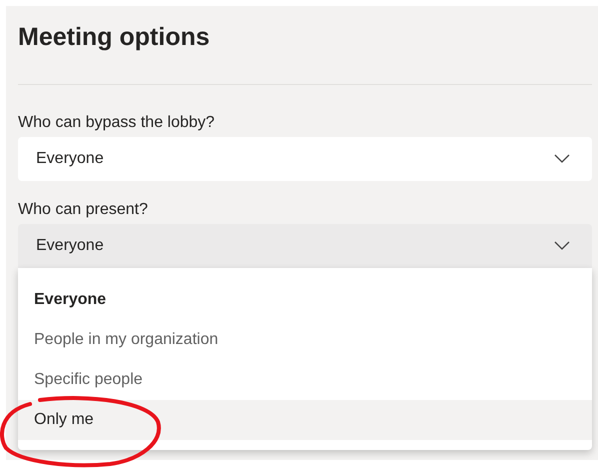 Image resolution: width=598 pixels, height=469 pixels. What do you see at coordinates (305, 420) in the screenshot?
I see `menu-option: Only me` at bounding box center [305, 420].